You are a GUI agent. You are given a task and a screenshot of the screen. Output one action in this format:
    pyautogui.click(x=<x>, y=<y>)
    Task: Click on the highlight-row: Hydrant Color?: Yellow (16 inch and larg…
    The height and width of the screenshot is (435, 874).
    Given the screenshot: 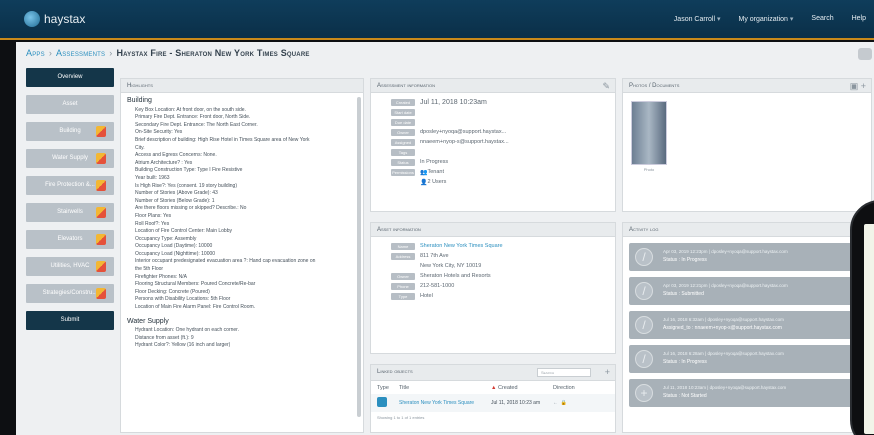 What is the action you would take?
    pyautogui.click(x=183, y=345)
    